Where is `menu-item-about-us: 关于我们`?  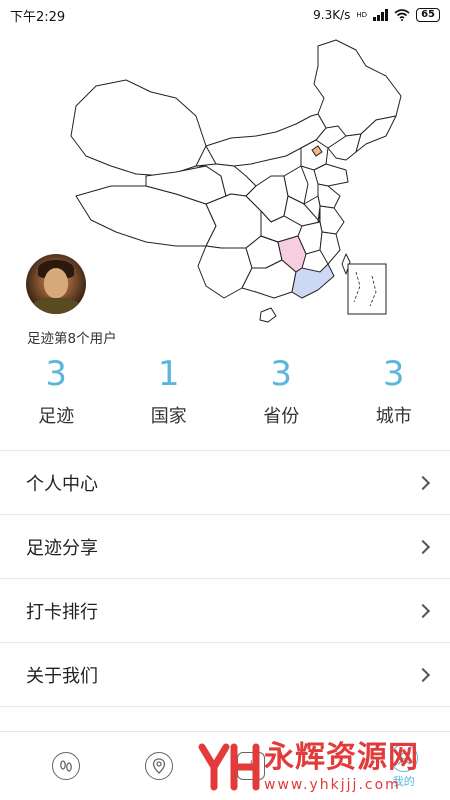
menu-item-about-us: 关于我们 is located at coordinates (225, 675).